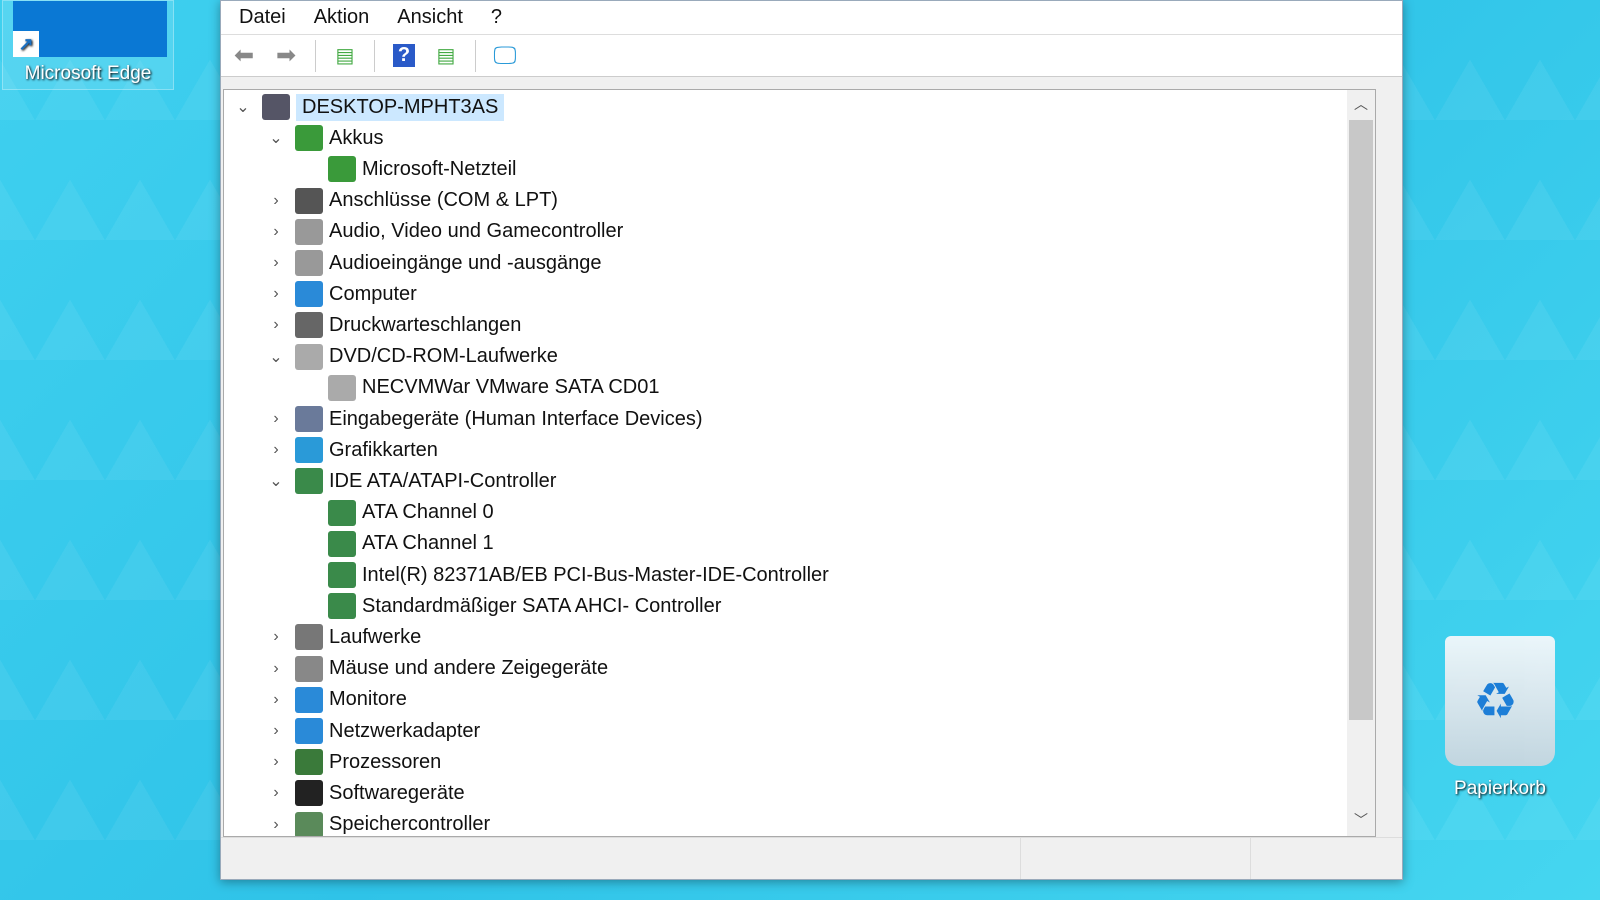  Describe the element at coordinates (309, 668) in the screenshot. I see `mouse-icon` at that location.